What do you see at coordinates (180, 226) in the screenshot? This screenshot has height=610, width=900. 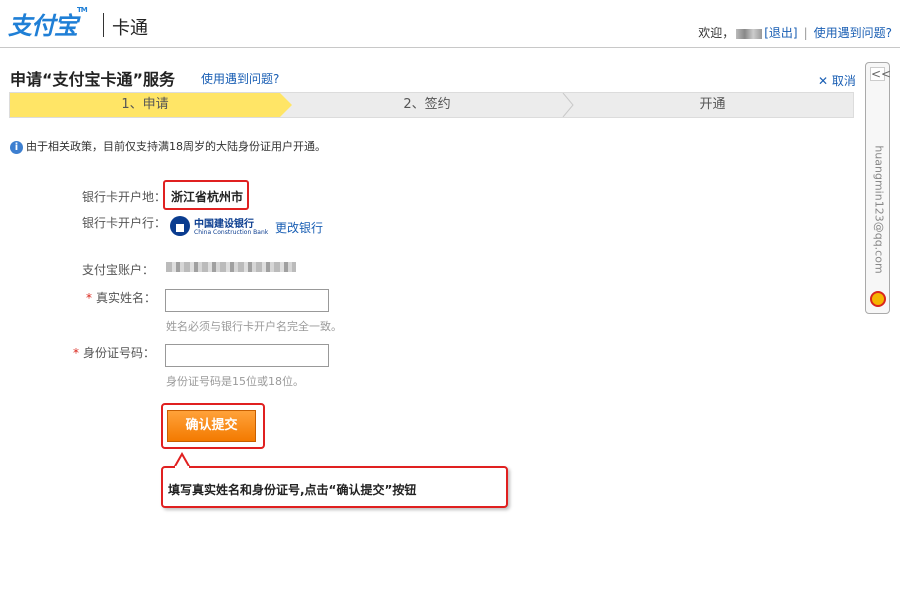 I see `ccb-emblem-icon` at bounding box center [180, 226].